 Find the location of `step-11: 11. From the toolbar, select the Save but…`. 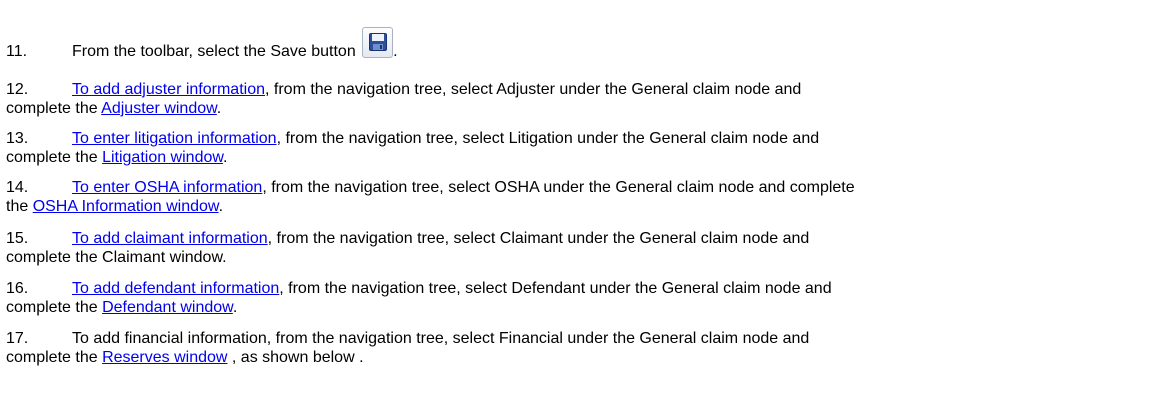

step-11: 11. From the toolbar, select the Save but… is located at coordinates (581, 44).